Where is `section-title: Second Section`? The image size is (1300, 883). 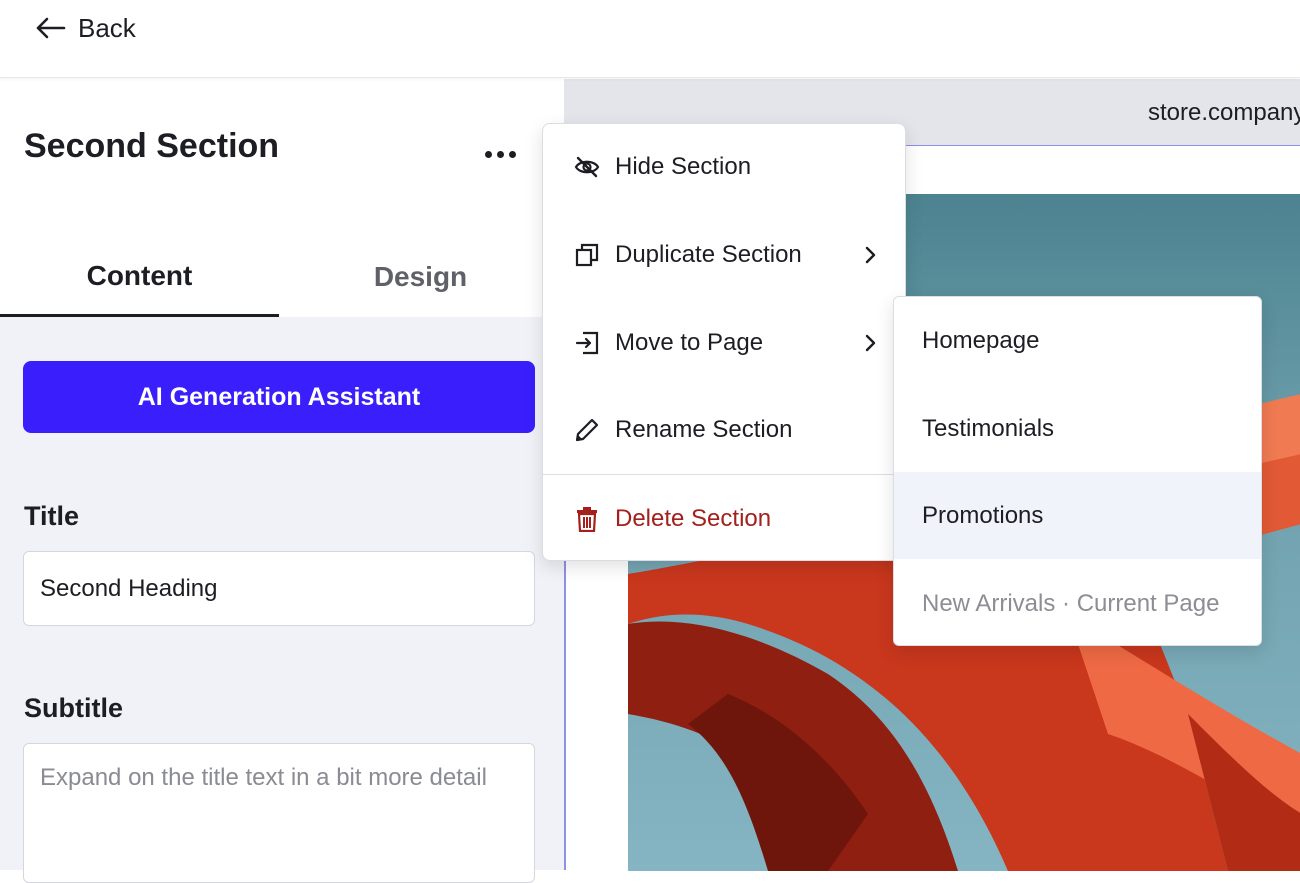
section-title: Second Section is located at coordinates (152, 146).